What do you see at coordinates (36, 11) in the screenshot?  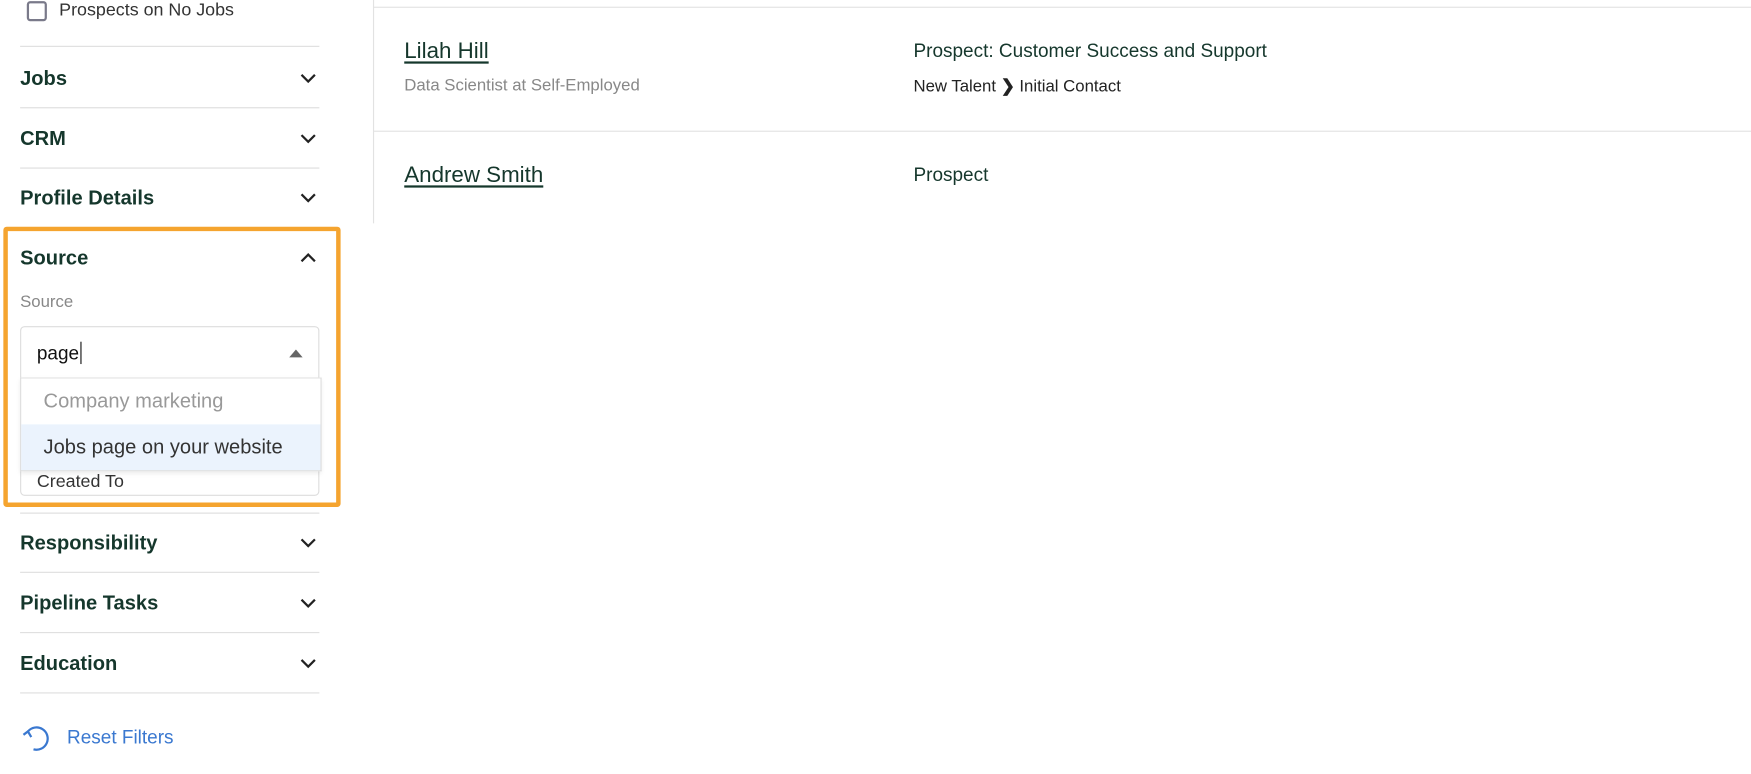 I see `prospects-on-no-jobs-checkbox` at bounding box center [36, 11].